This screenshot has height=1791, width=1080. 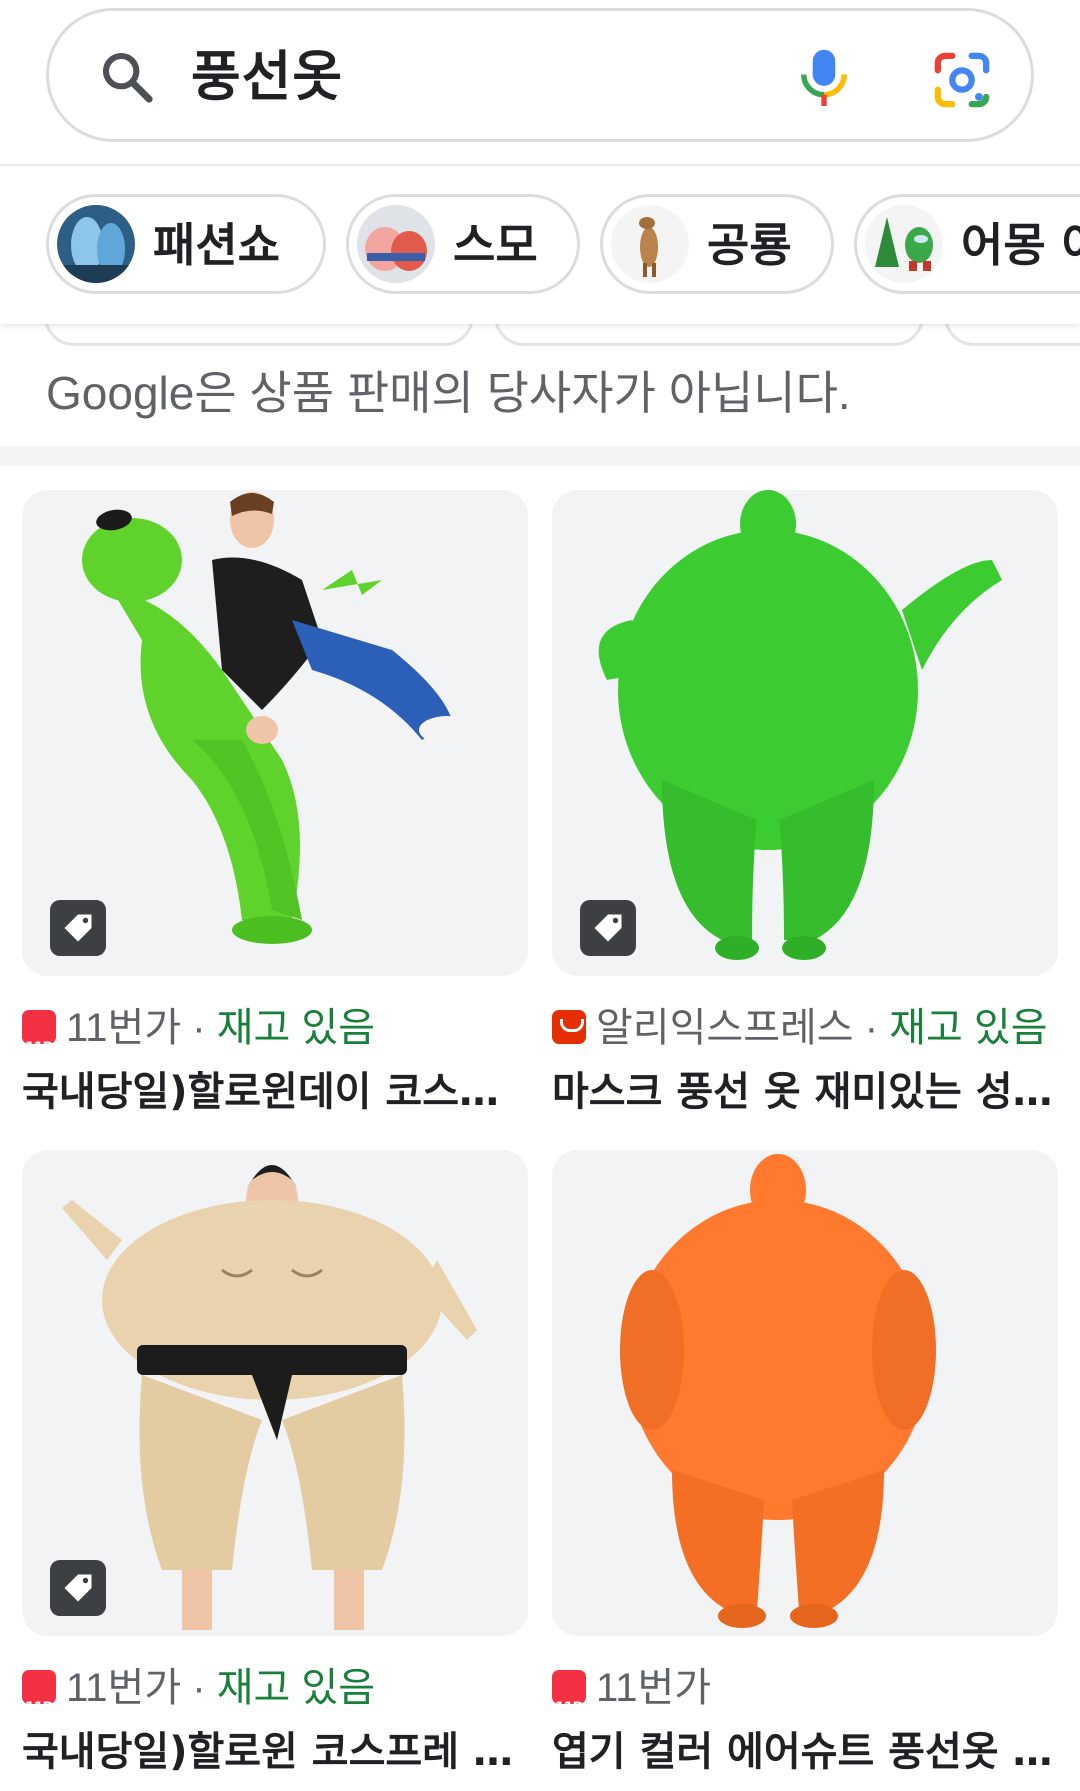 I want to click on chip-among-us: 어몽 어스, so click(x=967, y=244).